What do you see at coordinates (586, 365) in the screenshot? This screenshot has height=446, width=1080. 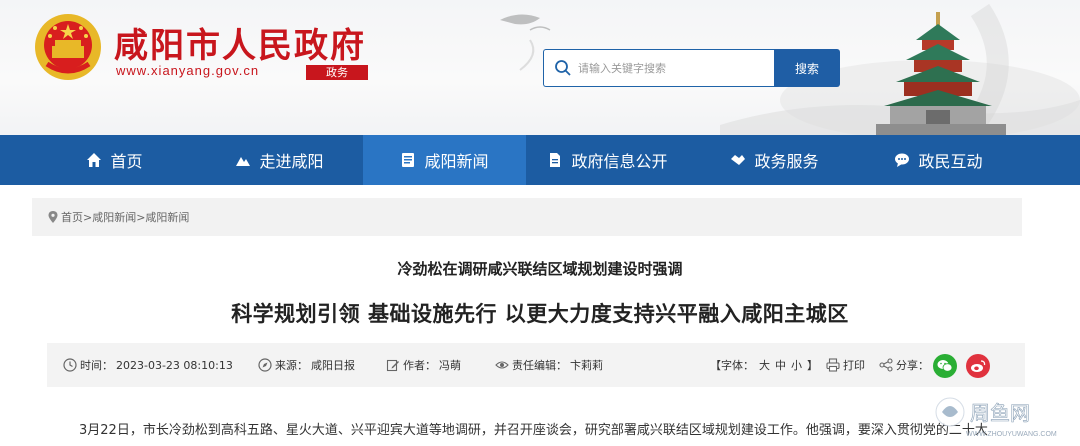 I see `editor-value: 卞莉莉` at bounding box center [586, 365].